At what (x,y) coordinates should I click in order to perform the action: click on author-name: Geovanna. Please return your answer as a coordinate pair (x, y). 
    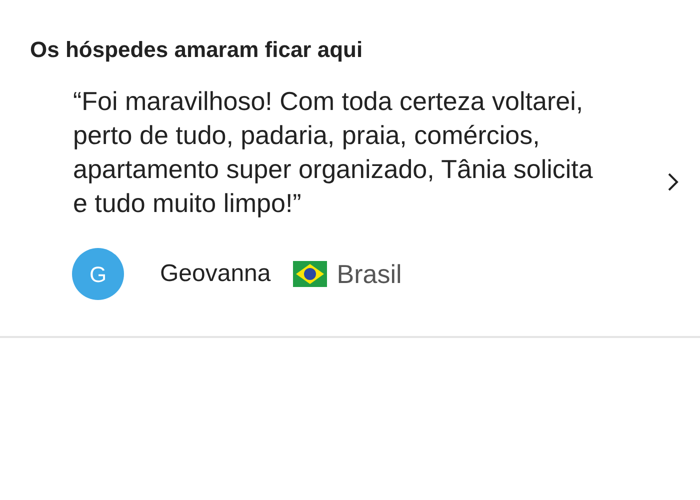
    Looking at the image, I should click on (215, 274).